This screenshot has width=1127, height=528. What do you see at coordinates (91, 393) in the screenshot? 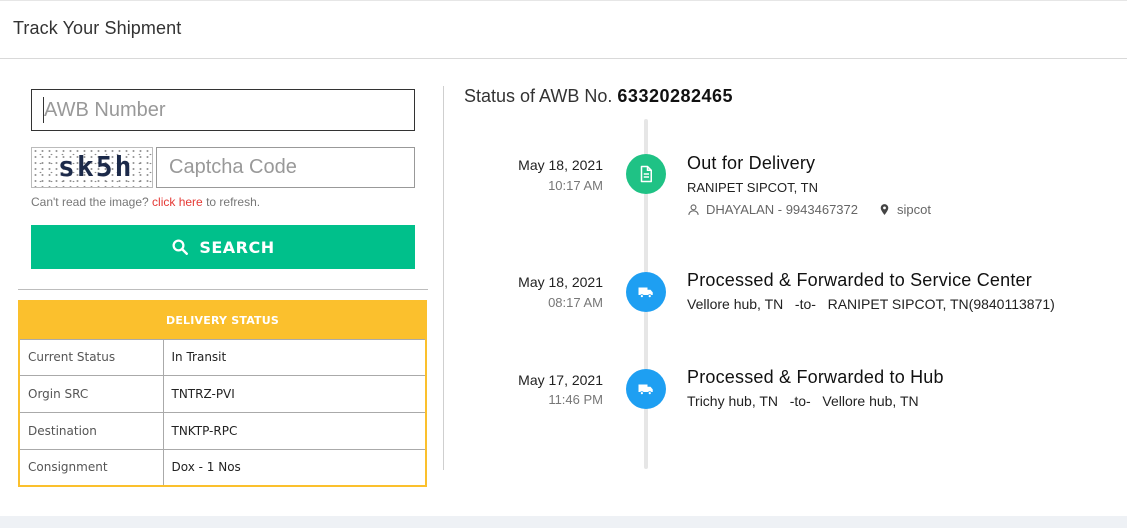
I see `row-label: Orgin SRC` at bounding box center [91, 393].